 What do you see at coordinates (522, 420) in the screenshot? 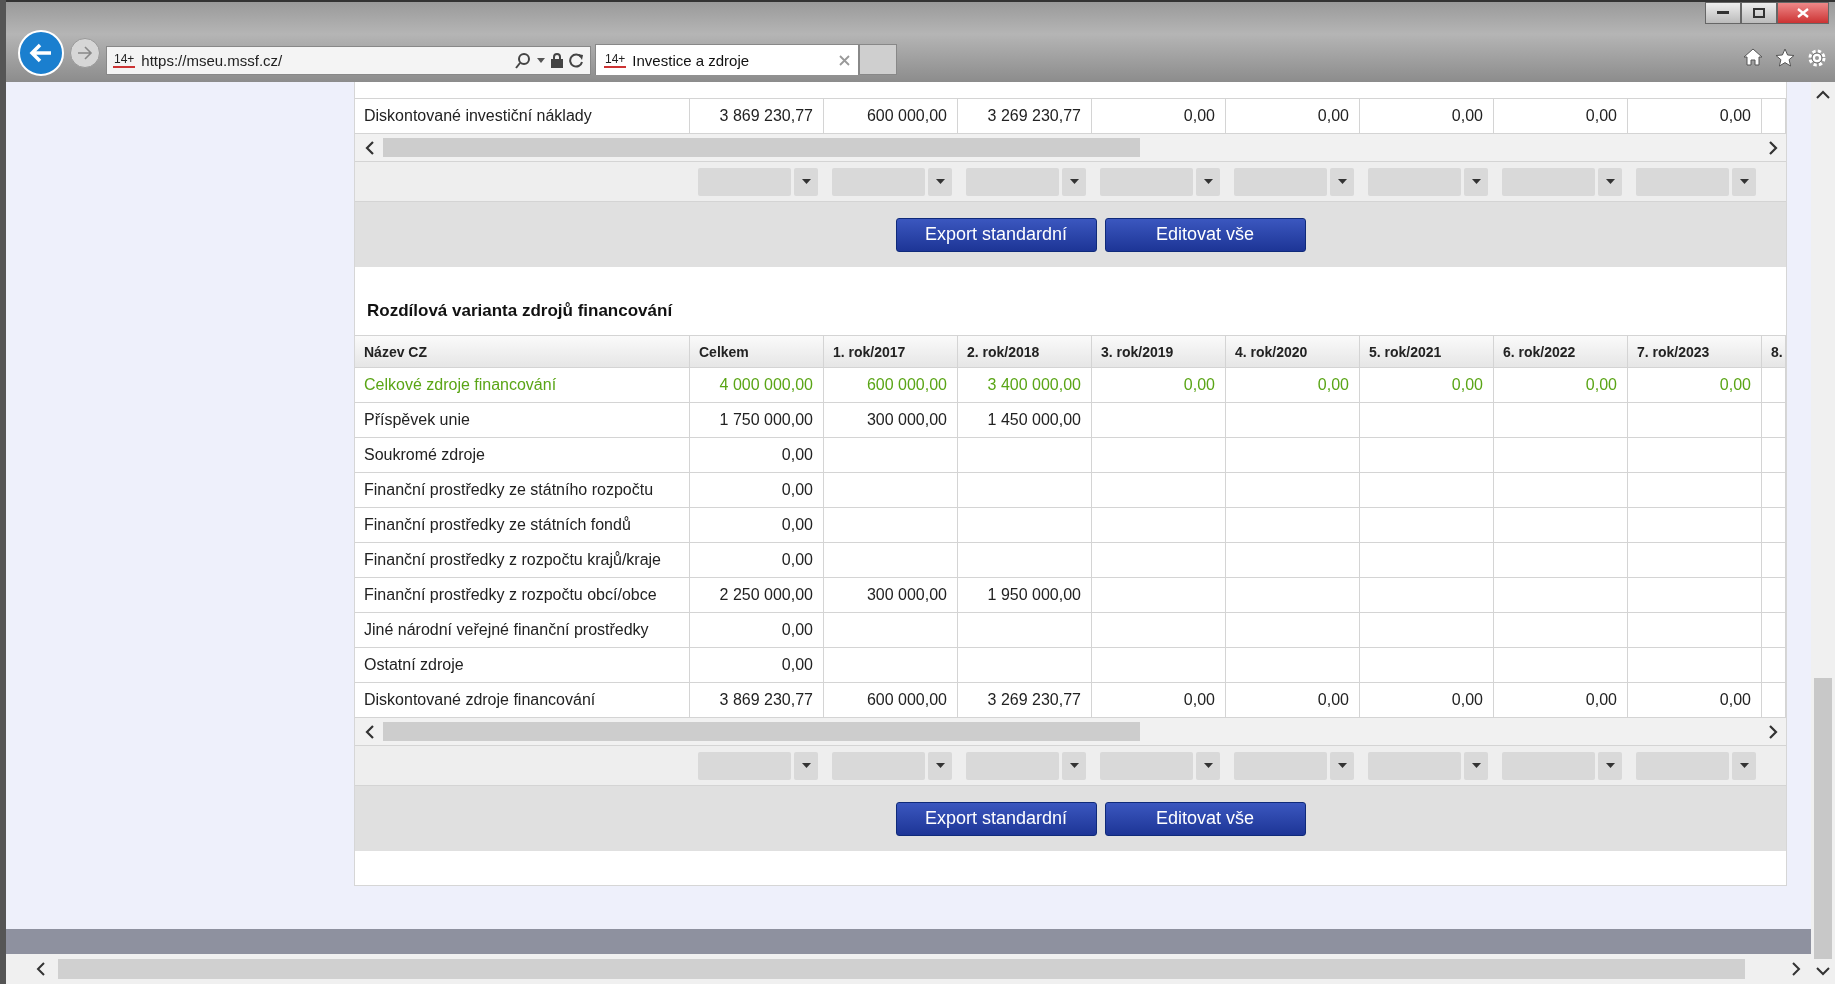
I see `row-label: Příspěvek unie` at bounding box center [522, 420].